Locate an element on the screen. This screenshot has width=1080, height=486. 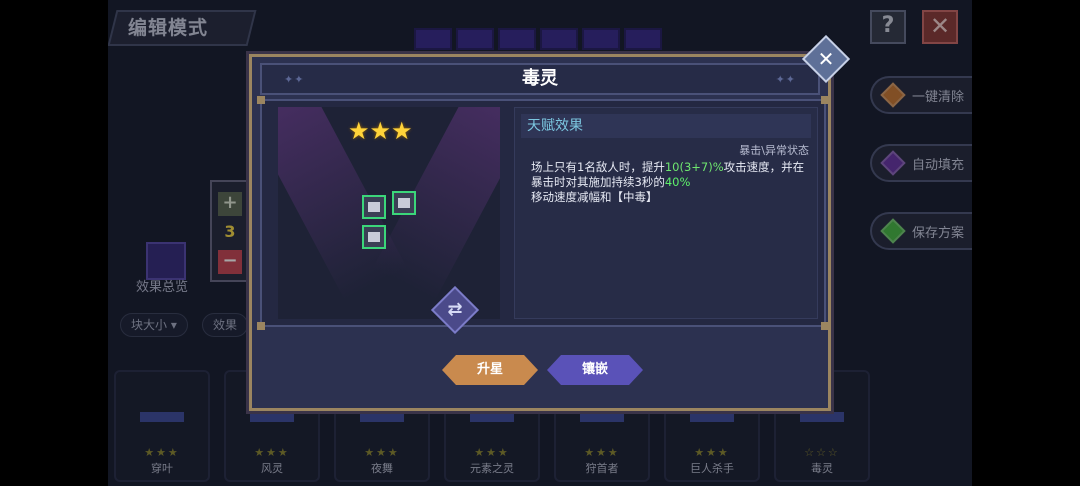
dialog-title: 毒灵 is located at coordinates (540, 78).